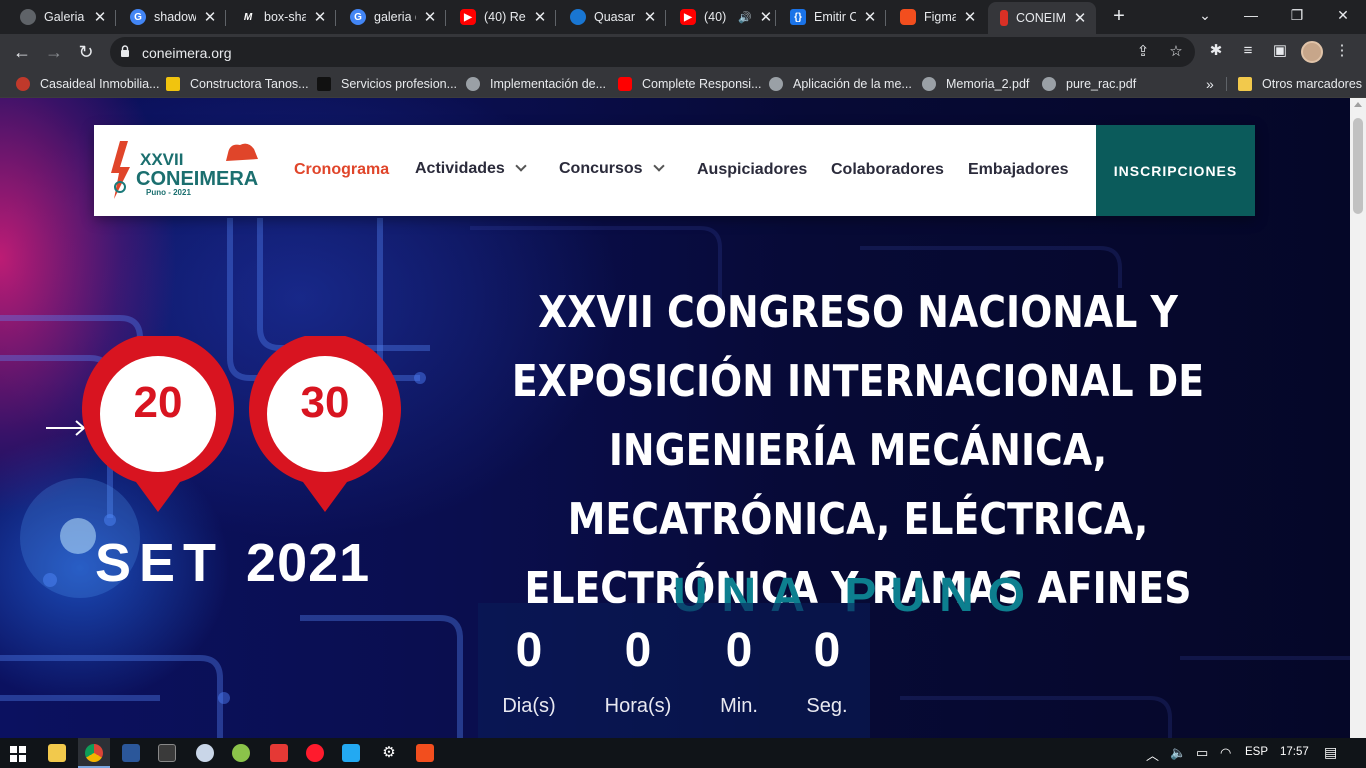 The width and height of the screenshot is (1366, 768). What do you see at coordinates (1248, 51) in the screenshot?
I see `media-control-icon: ≡` at bounding box center [1248, 51].